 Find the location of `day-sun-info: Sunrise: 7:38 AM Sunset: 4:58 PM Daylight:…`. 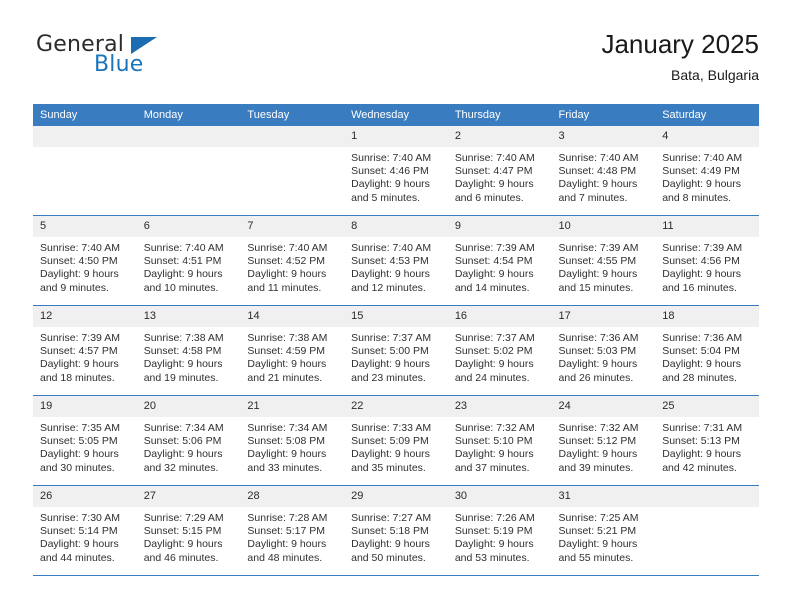

day-sun-info: Sunrise: 7:38 AM Sunset: 4:58 PM Daylight:… is located at coordinates (189, 356).